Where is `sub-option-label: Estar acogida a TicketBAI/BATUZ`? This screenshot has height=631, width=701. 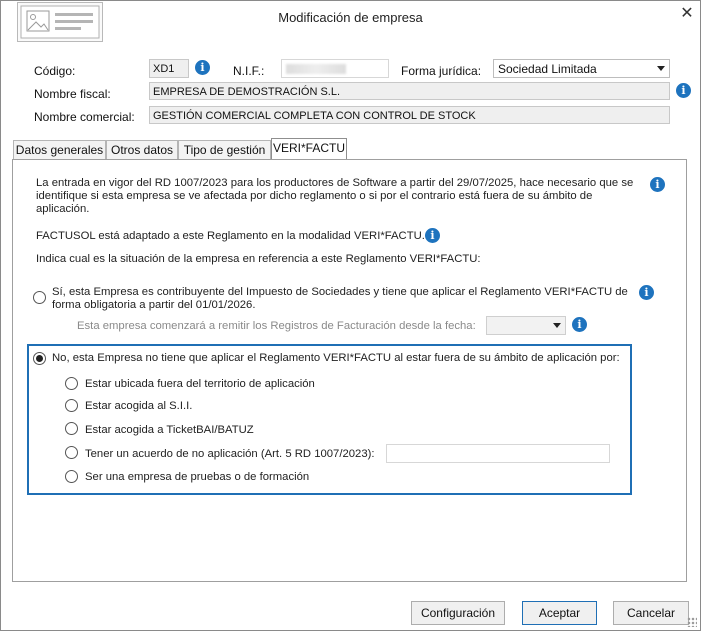 sub-option-label: Estar acogida a TicketBAI/BATUZ is located at coordinates (169, 430).